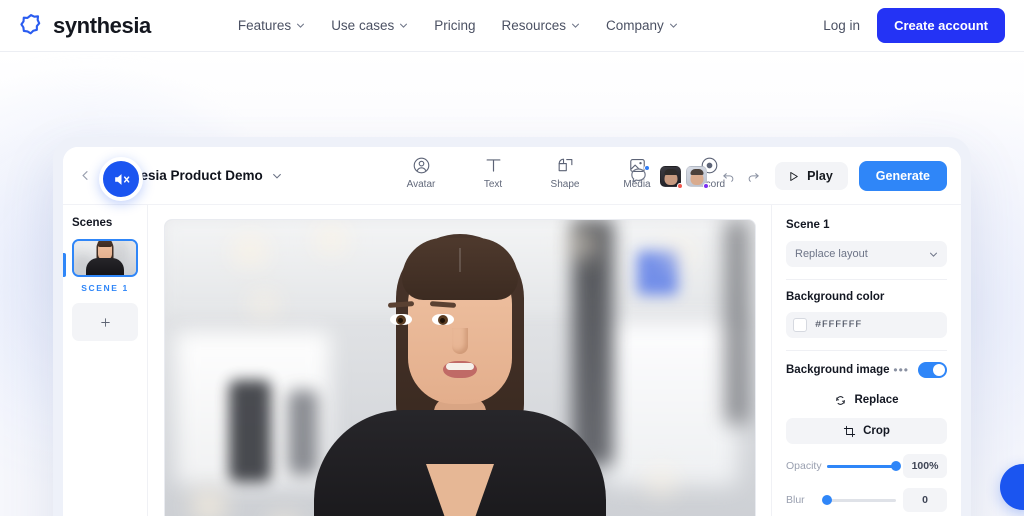 The width and height of the screenshot is (1024, 516). What do you see at coordinates (565, 165) in the screenshot?
I see `shape-icon` at bounding box center [565, 165].